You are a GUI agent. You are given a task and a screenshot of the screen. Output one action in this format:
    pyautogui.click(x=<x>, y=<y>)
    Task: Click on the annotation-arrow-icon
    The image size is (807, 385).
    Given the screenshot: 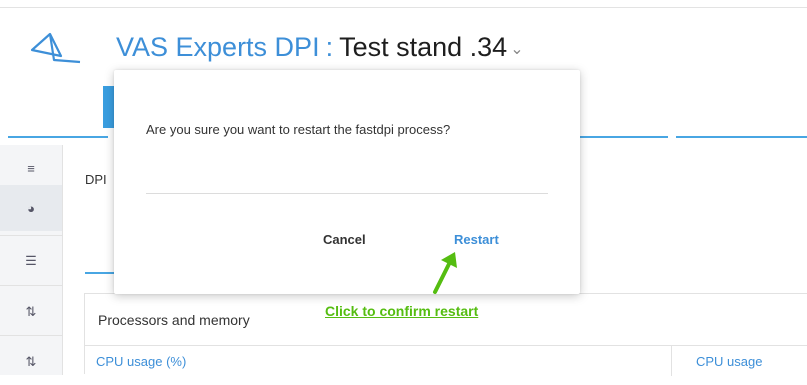 What is the action you would take?
    pyautogui.click(x=445, y=273)
    